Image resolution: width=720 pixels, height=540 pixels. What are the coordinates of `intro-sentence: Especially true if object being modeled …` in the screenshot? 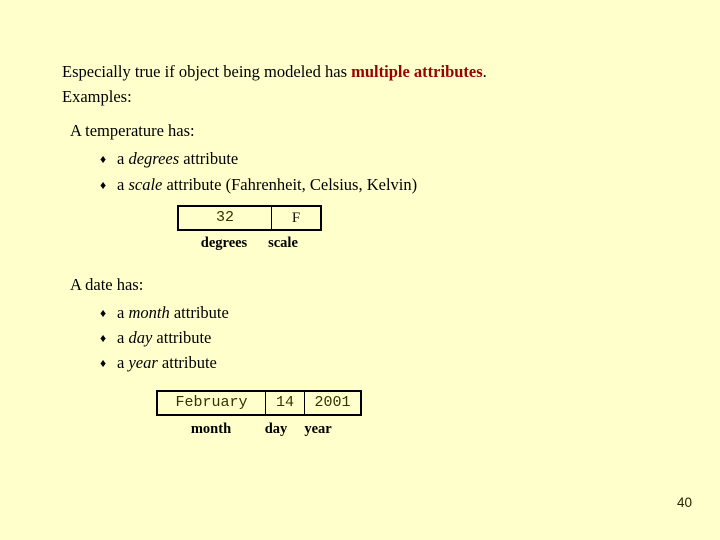 It's located at (274, 71).